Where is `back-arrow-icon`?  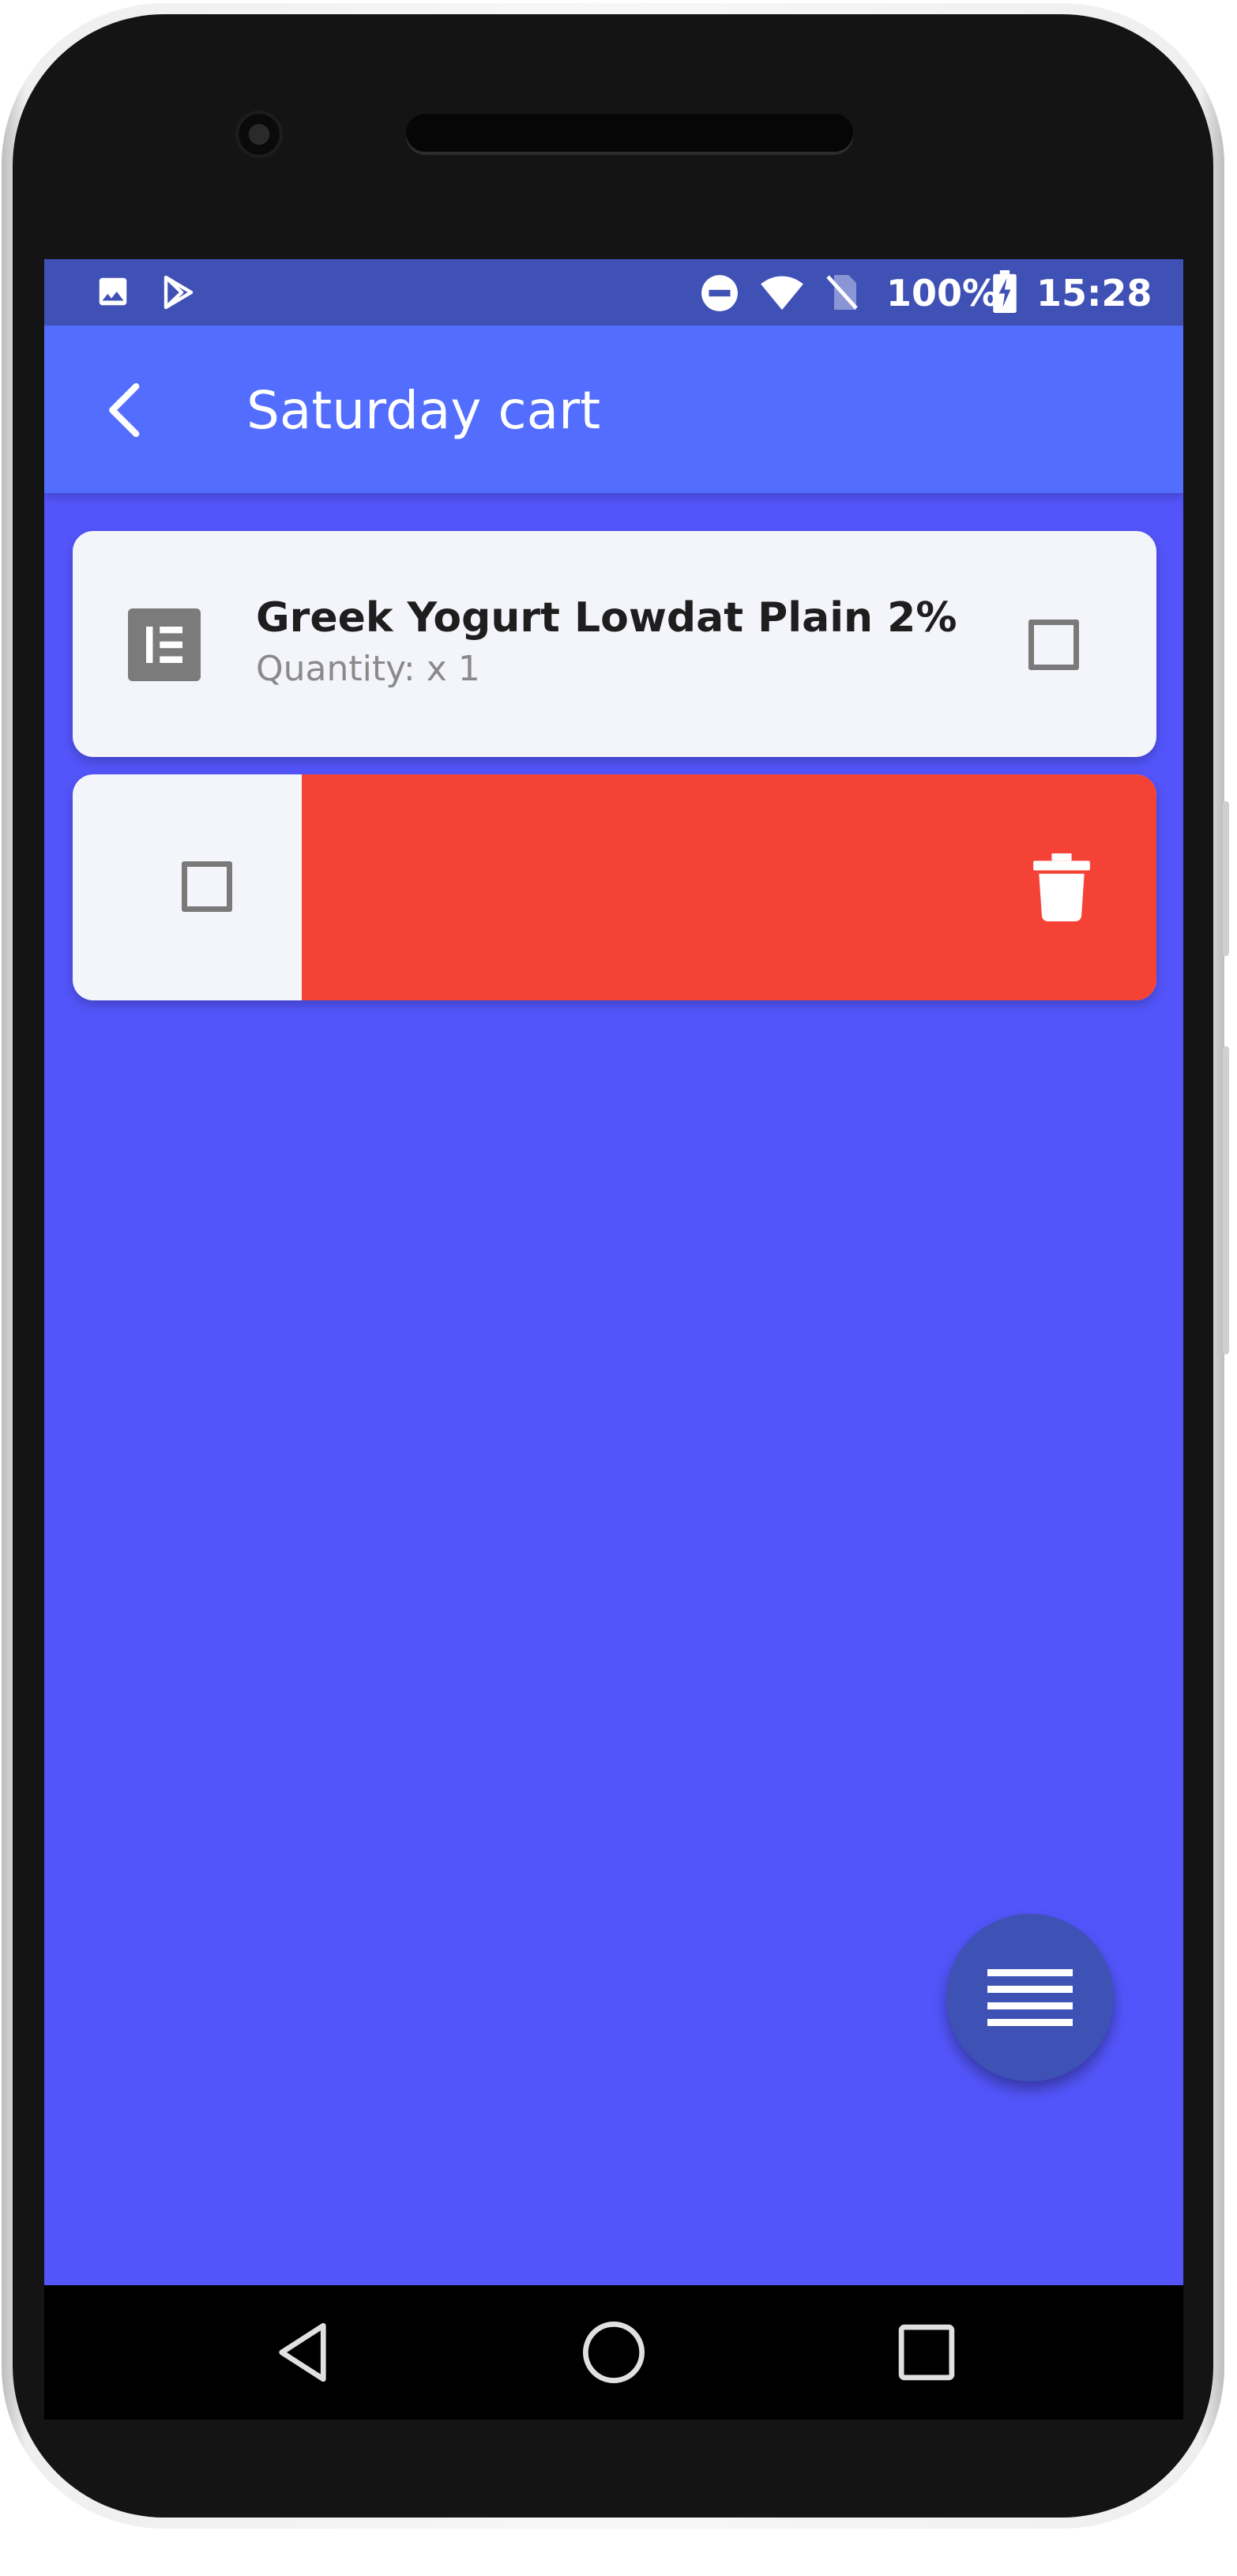 back-arrow-icon is located at coordinates (127, 410).